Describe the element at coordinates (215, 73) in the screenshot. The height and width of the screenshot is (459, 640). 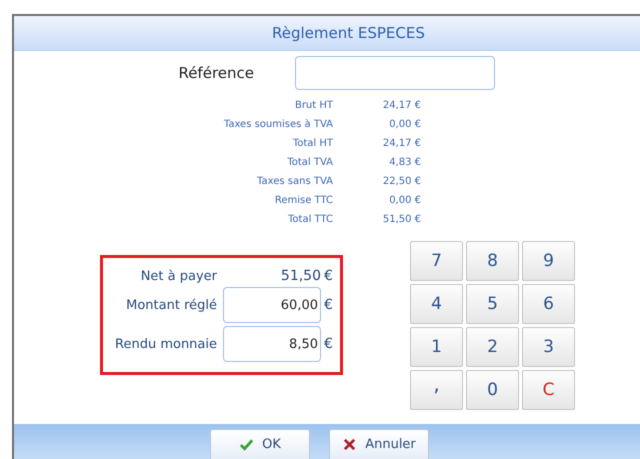
I see `field-label: Référence` at that location.